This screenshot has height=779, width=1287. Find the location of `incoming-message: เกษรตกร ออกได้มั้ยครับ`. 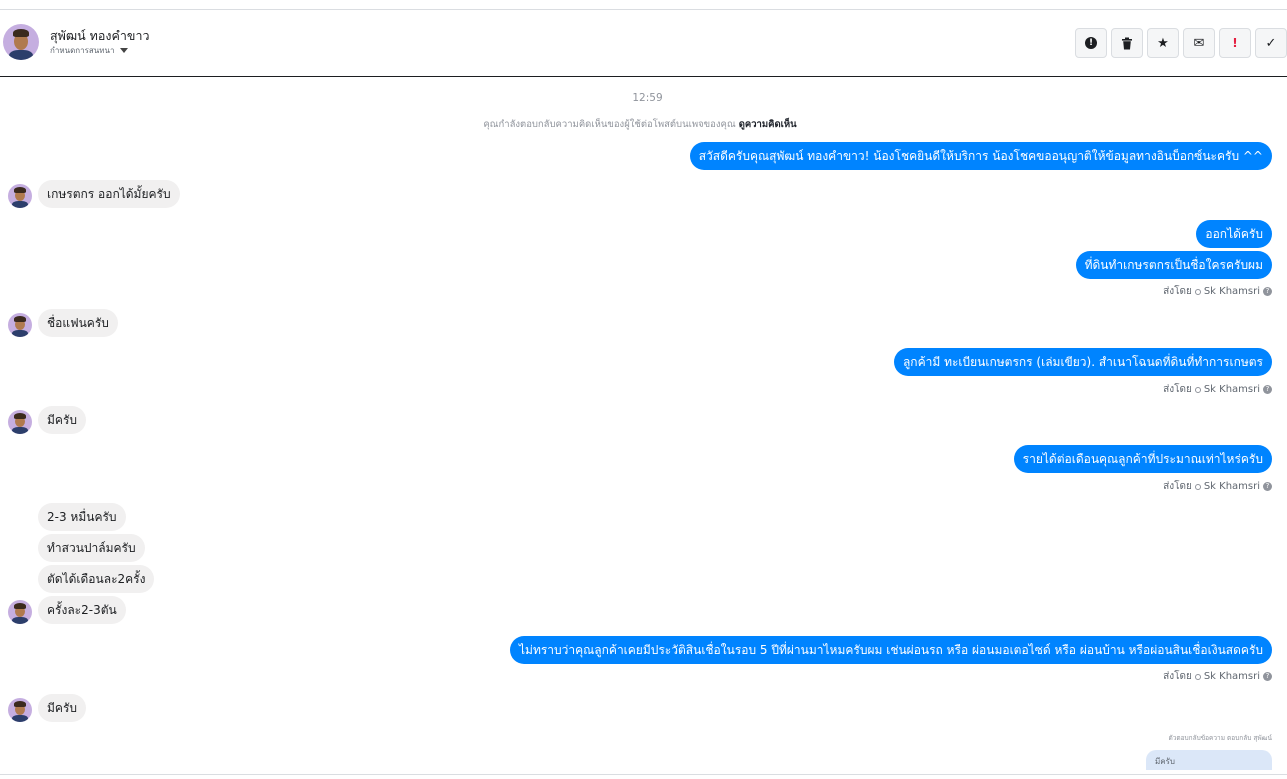

incoming-message: เกษรตกร ออกได้มั้ยครับ is located at coordinates (109, 194).